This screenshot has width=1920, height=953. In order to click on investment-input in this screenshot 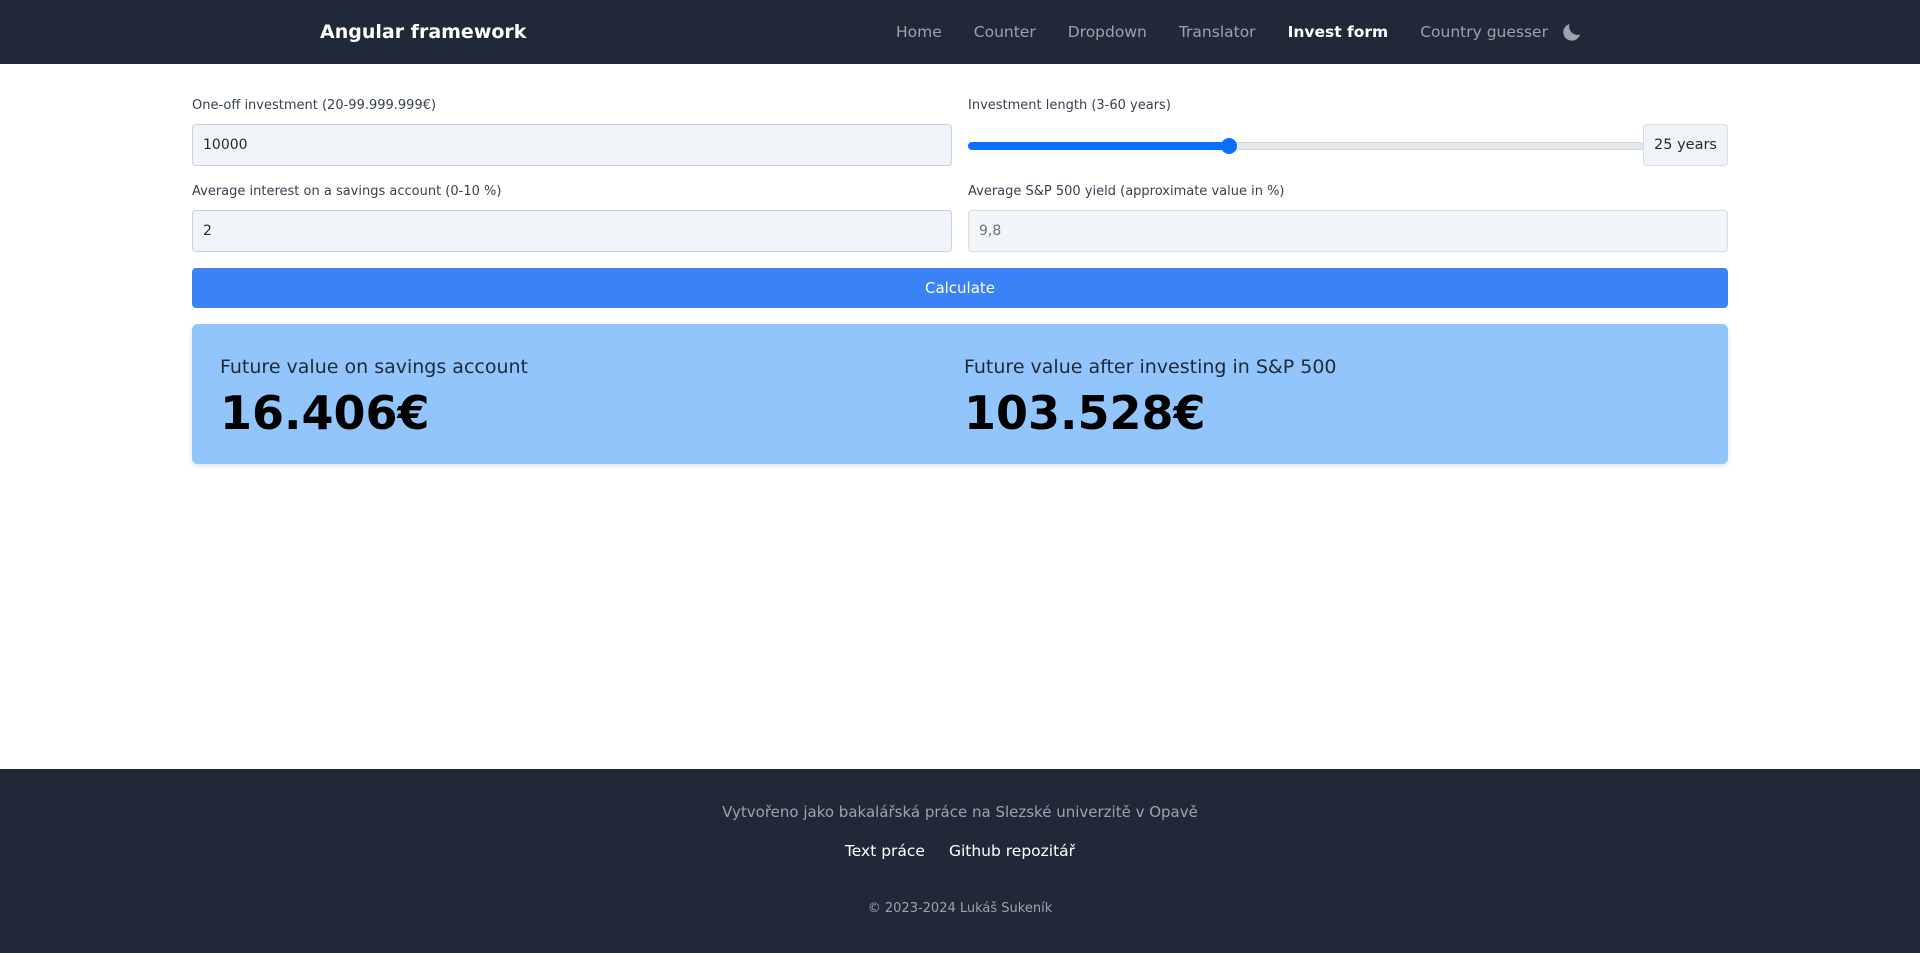, I will do `click(572, 145)`.